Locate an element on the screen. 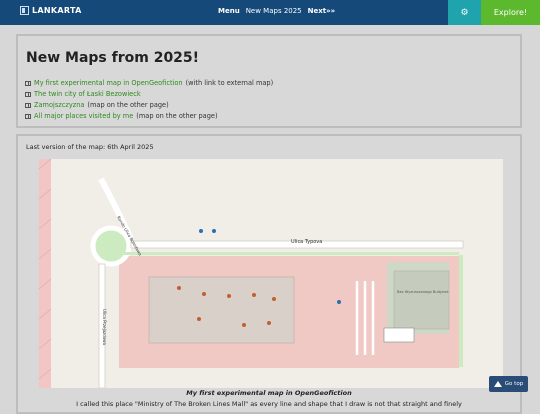 The image size is (540, 414). current-page-link: New Maps 2025 is located at coordinates (274, 11).